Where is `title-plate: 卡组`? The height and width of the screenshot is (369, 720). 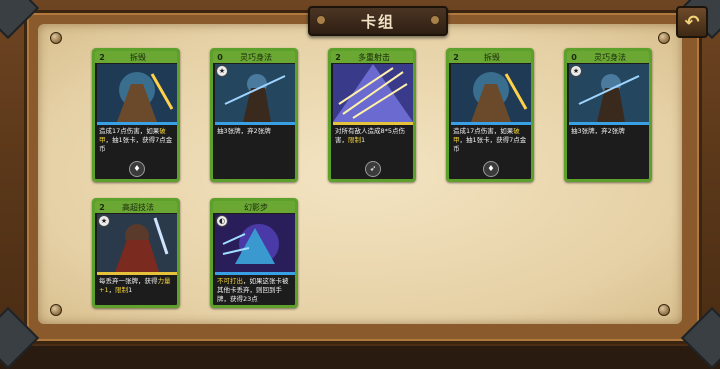 title-plate: 卡组 is located at coordinates (378, 21).